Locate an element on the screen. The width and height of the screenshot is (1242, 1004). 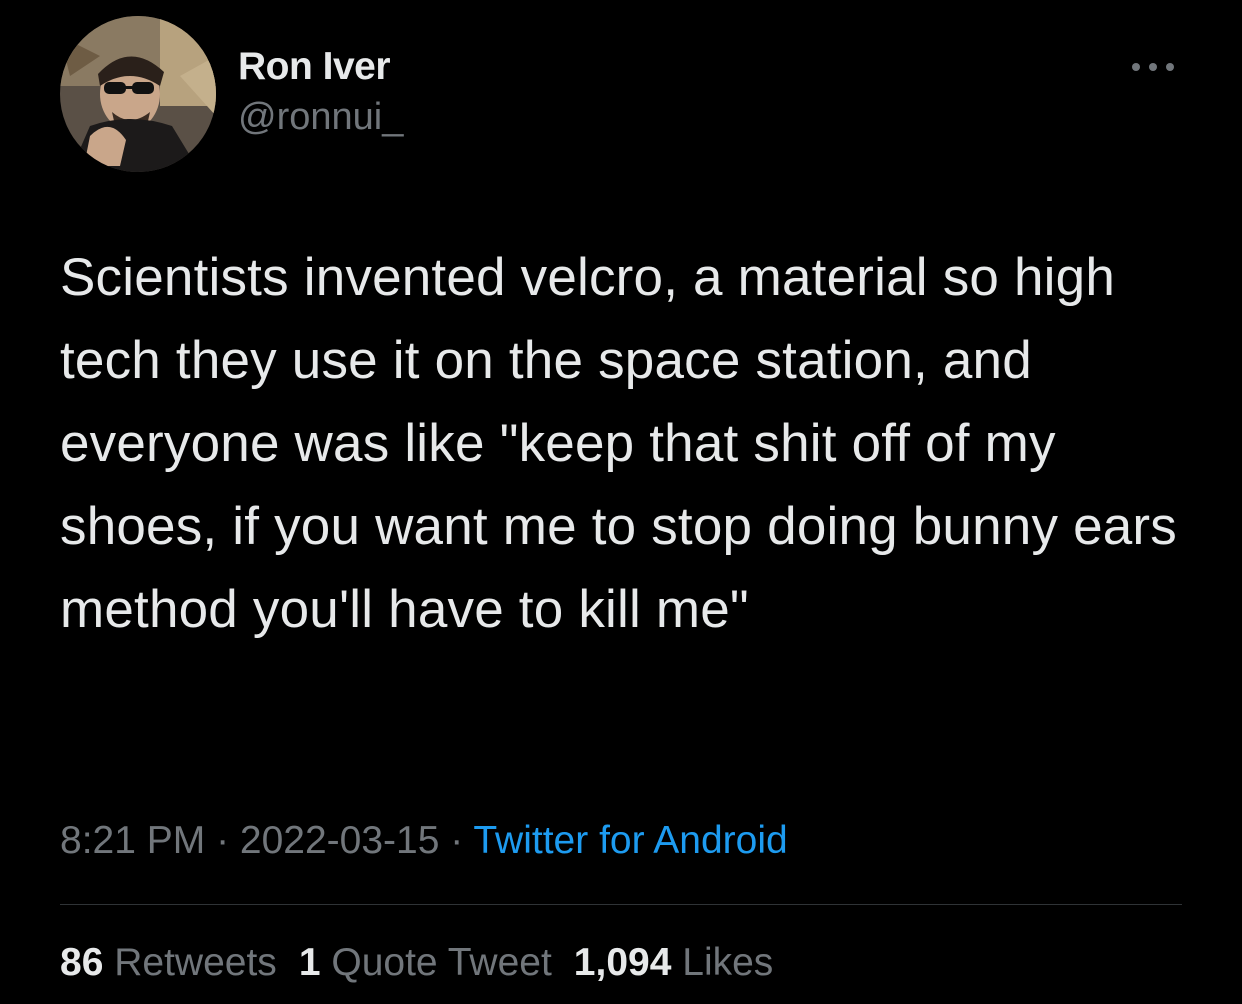
author-names: Ron Iver @ronnui_ is located at coordinates (320, 92).